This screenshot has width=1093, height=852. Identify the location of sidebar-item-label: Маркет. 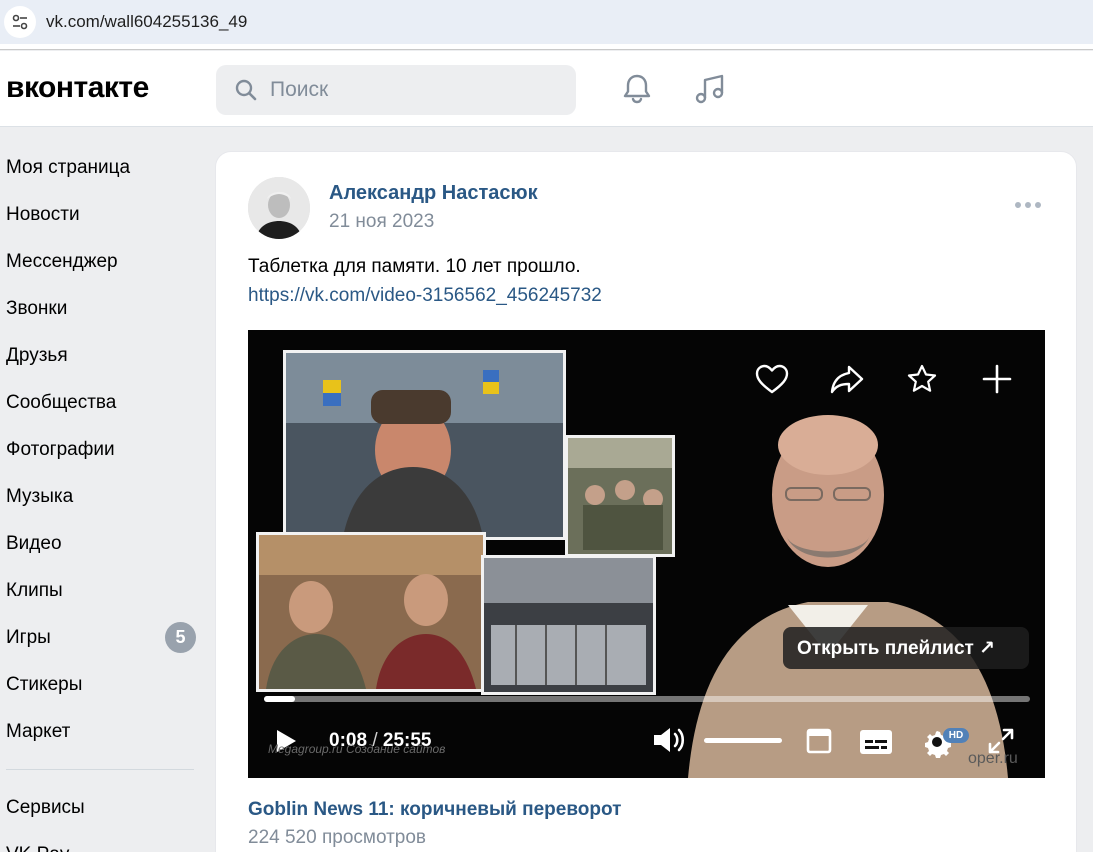
(38, 731).